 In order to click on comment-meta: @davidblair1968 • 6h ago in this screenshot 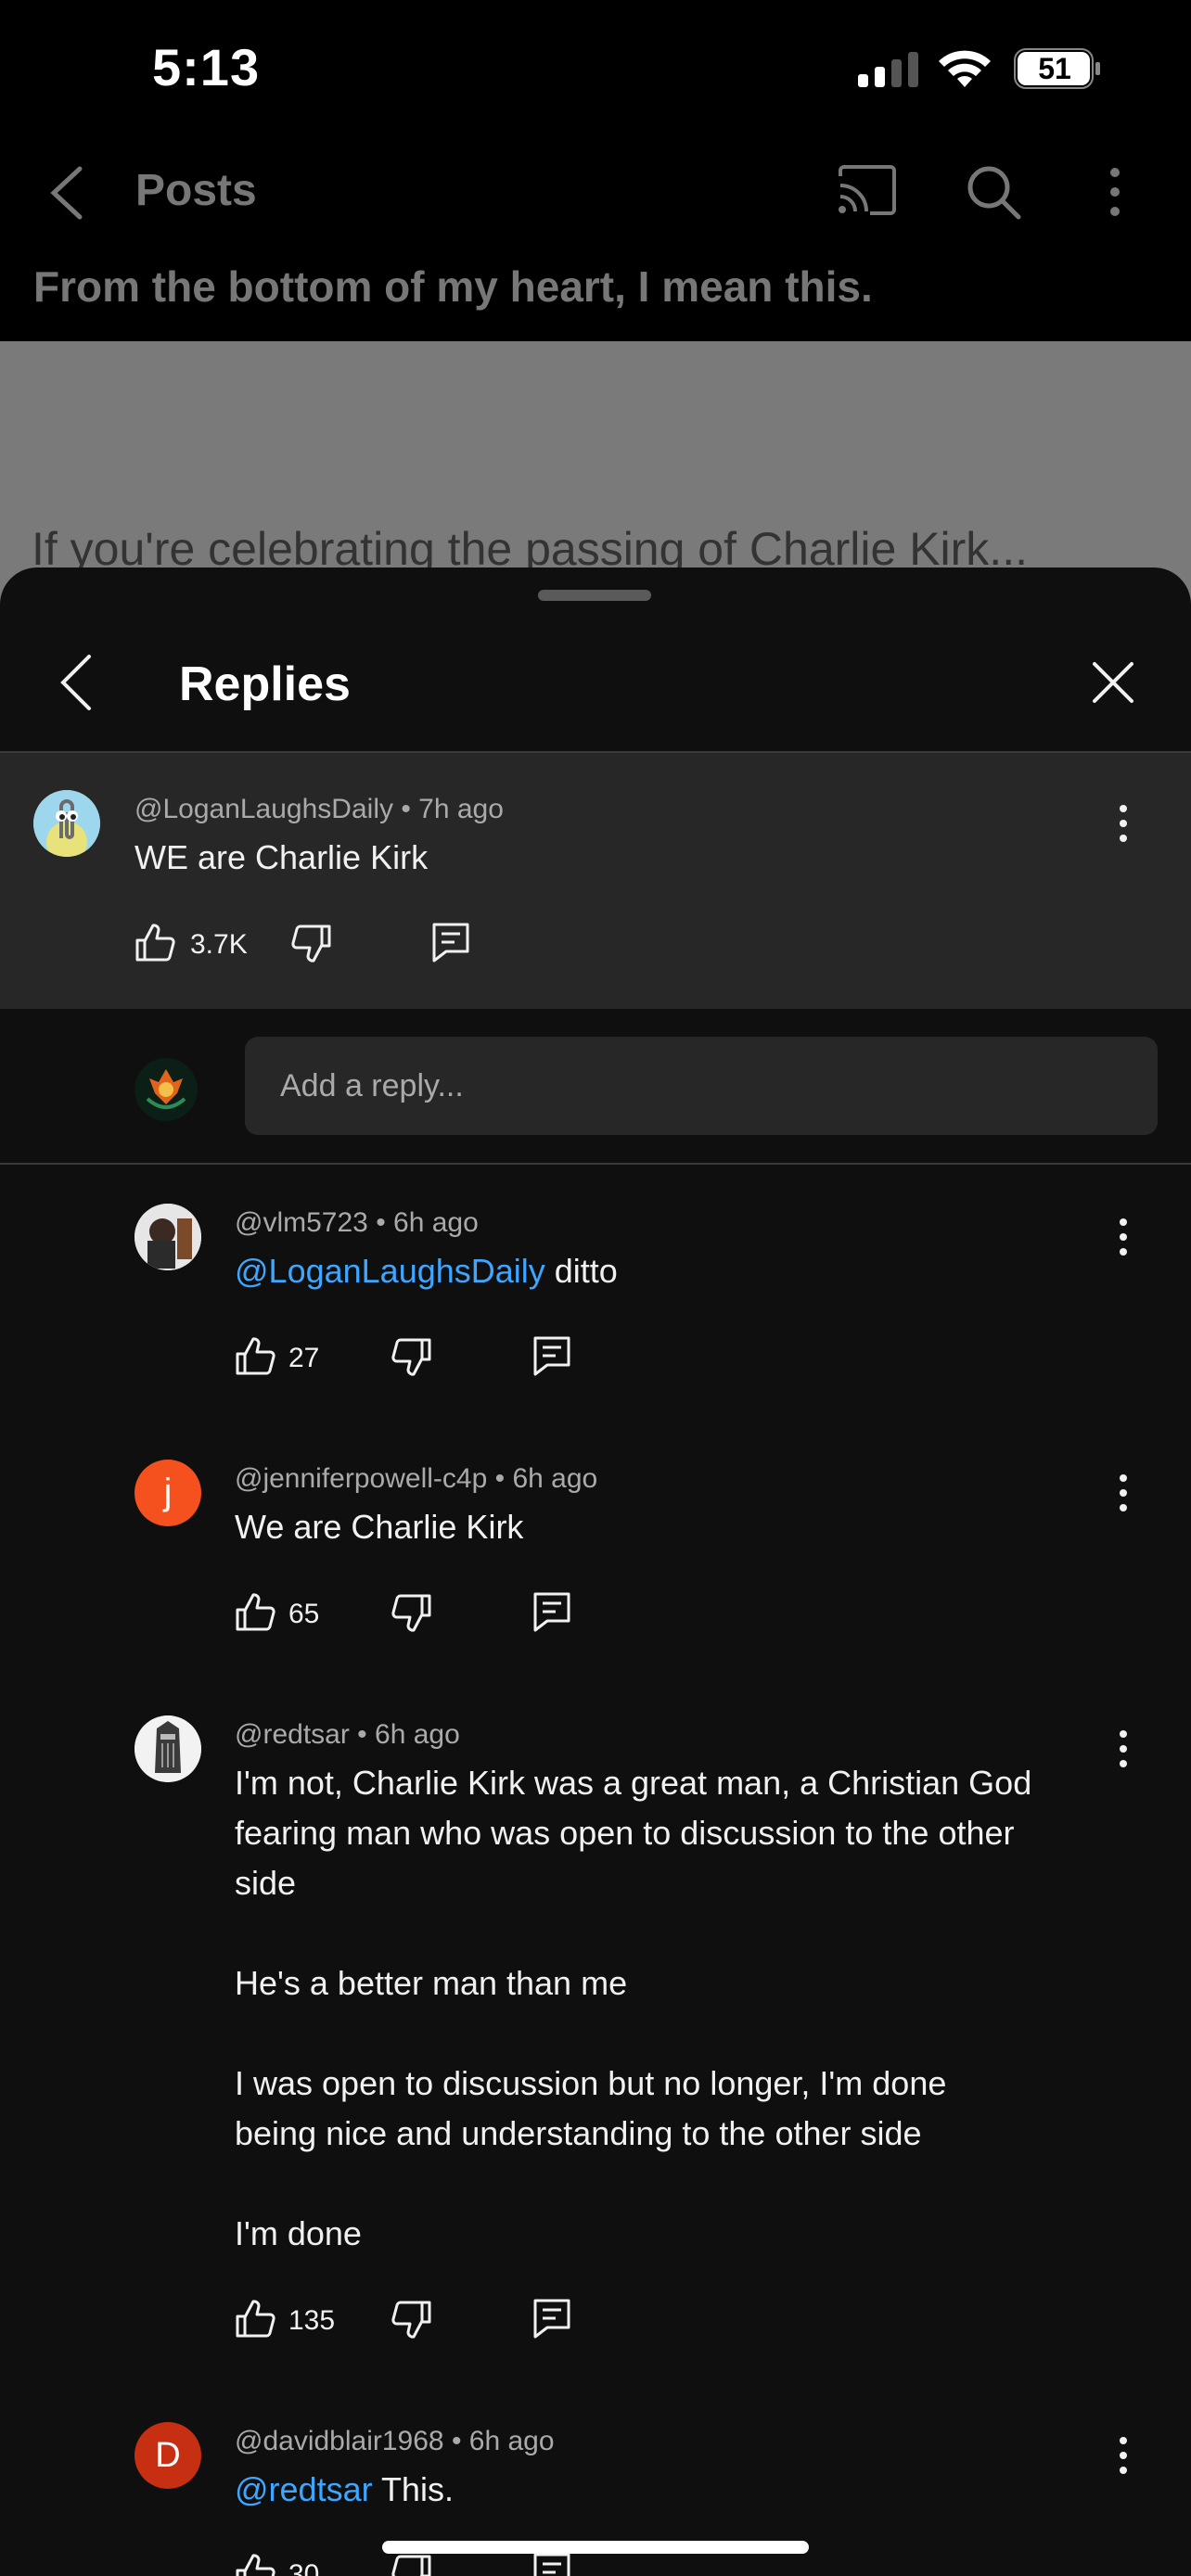, I will do `click(395, 2441)`.